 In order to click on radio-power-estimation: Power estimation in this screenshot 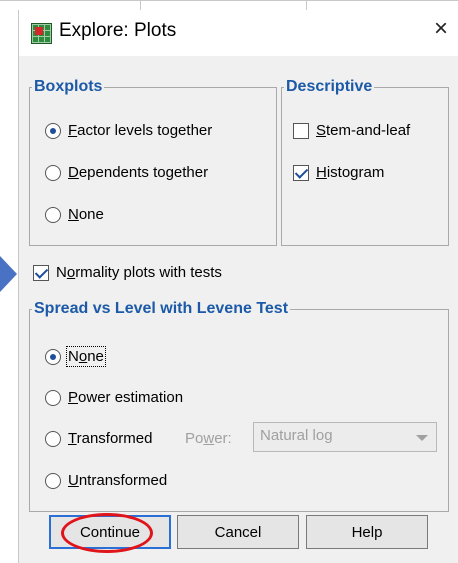, I will do `click(114, 397)`.